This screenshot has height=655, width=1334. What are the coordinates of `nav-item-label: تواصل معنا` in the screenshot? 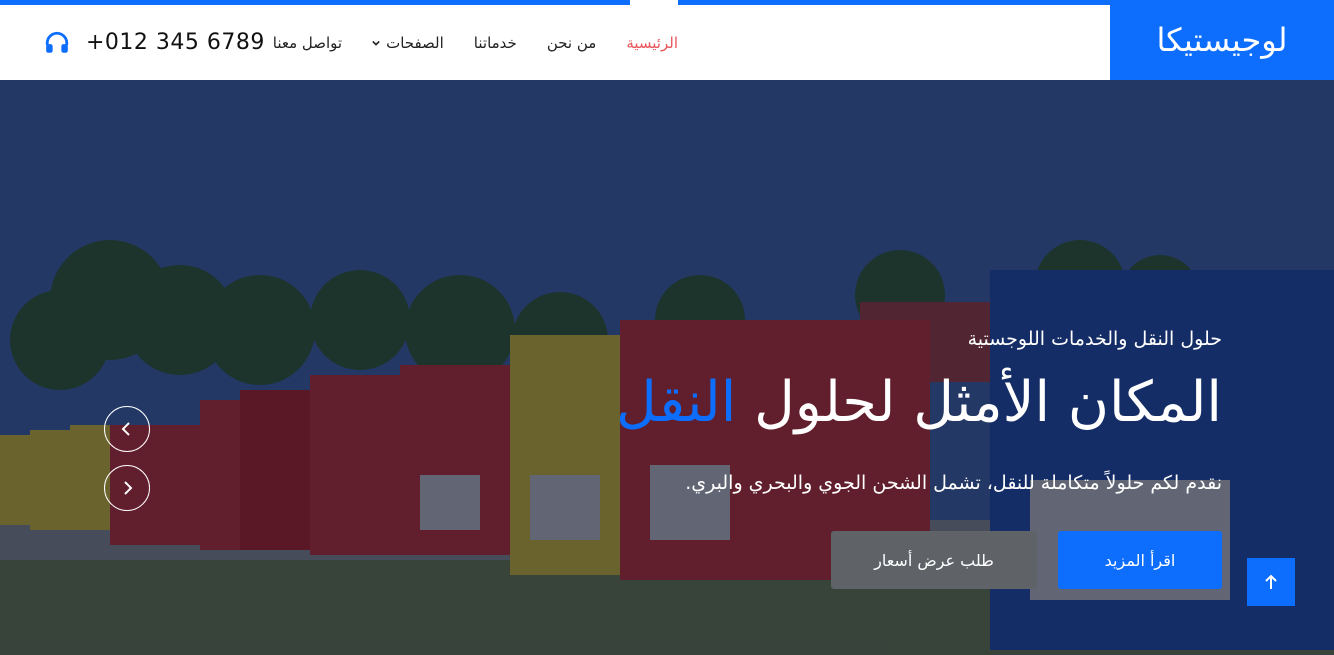 It's located at (307, 42).